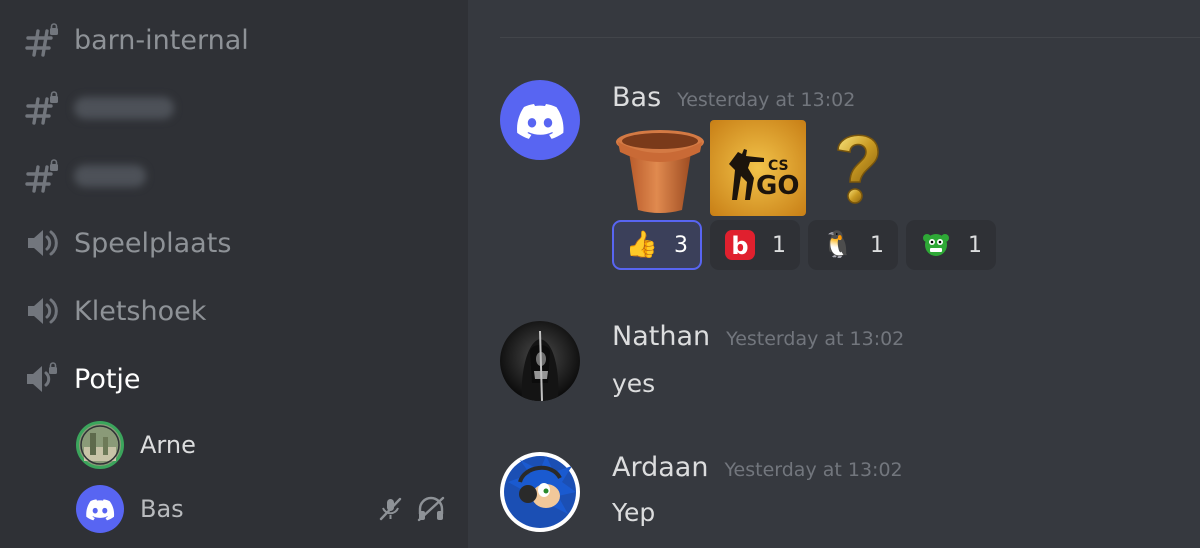 This screenshot has height=548, width=1200. I want to click on message-header: Ardaan Yesterday at 13:02, so click(757, 467).